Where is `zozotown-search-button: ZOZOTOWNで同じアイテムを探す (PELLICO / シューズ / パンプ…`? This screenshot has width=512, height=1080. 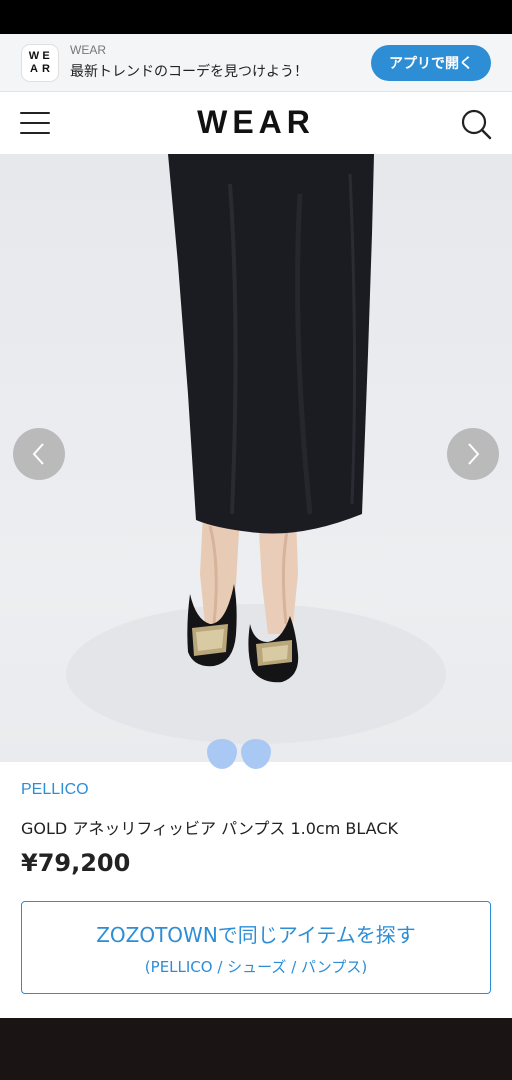
zozotown-search-button: ZOZOTOWNで同じアイテムを探す (PELLICO / シューズ / パンプ… is located at coordinates (256, 947).